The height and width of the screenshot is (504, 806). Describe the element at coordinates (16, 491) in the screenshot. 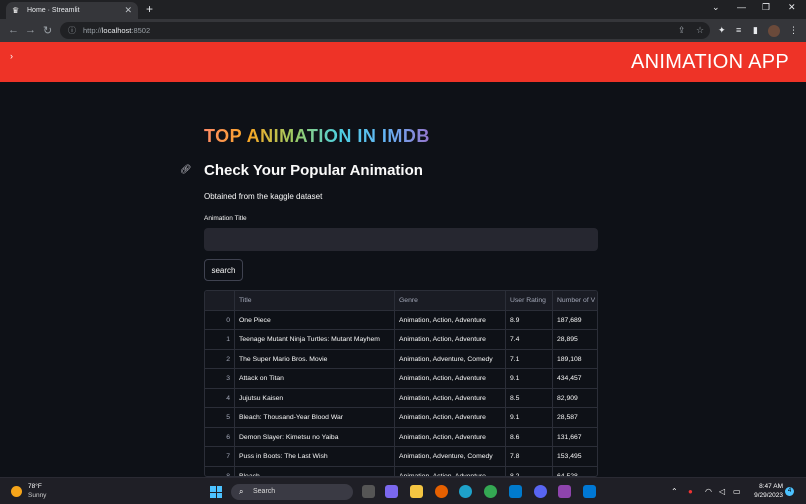

I see `sun-icon` at that location.